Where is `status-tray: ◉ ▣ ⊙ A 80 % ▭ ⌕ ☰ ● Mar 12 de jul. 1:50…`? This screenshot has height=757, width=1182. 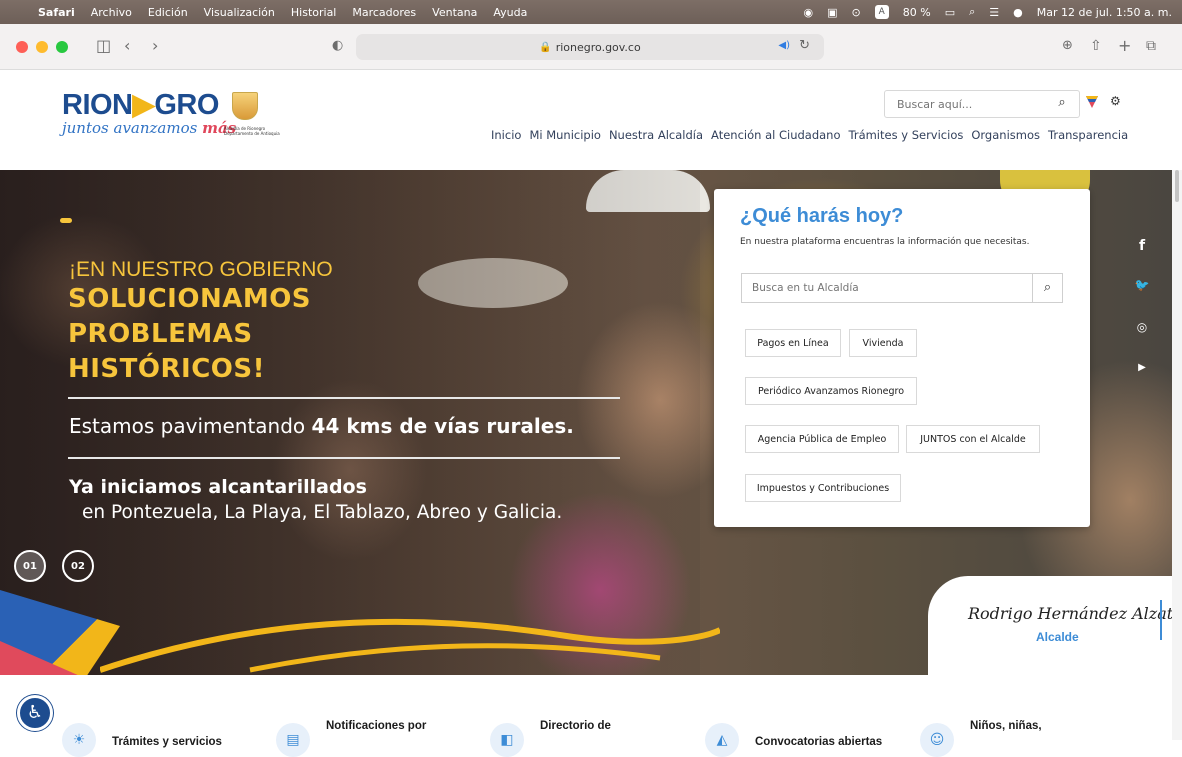 status-tray: ◉ ▣ ⊙ A 80 % ▭ ⌕ ☰ ● Mar 12 de jul. 1:50… is located at coordinates (988, 12).